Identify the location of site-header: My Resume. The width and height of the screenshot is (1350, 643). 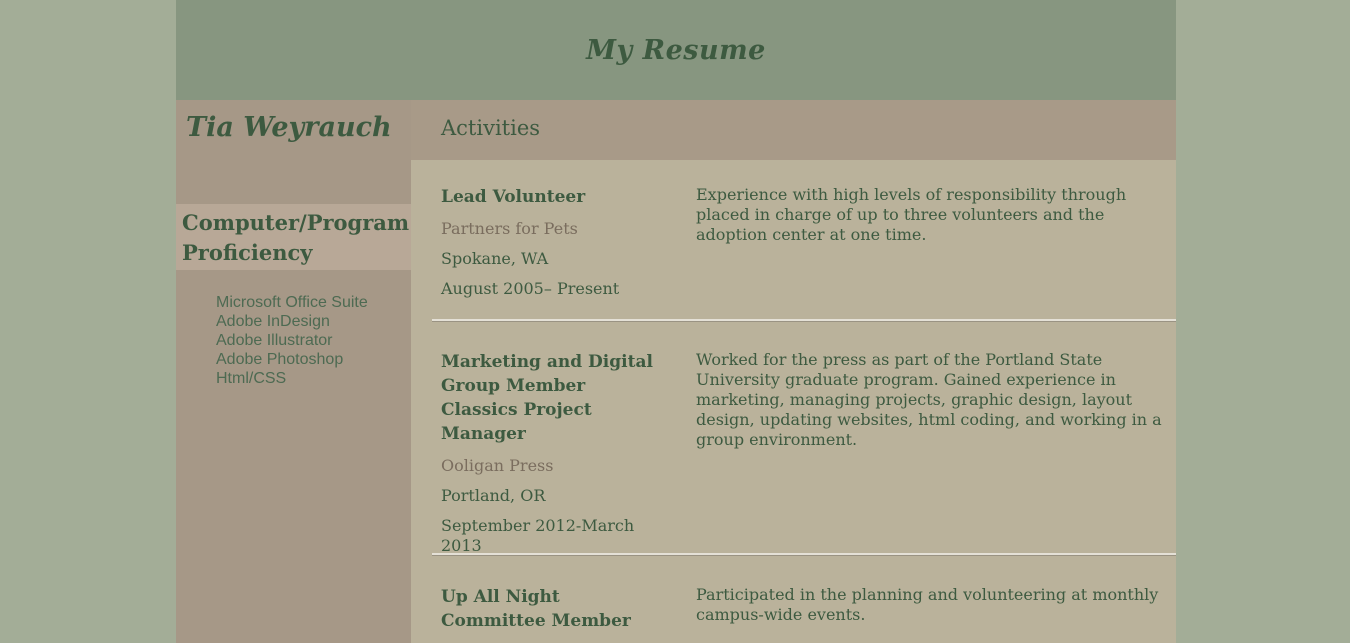
(676, 50).